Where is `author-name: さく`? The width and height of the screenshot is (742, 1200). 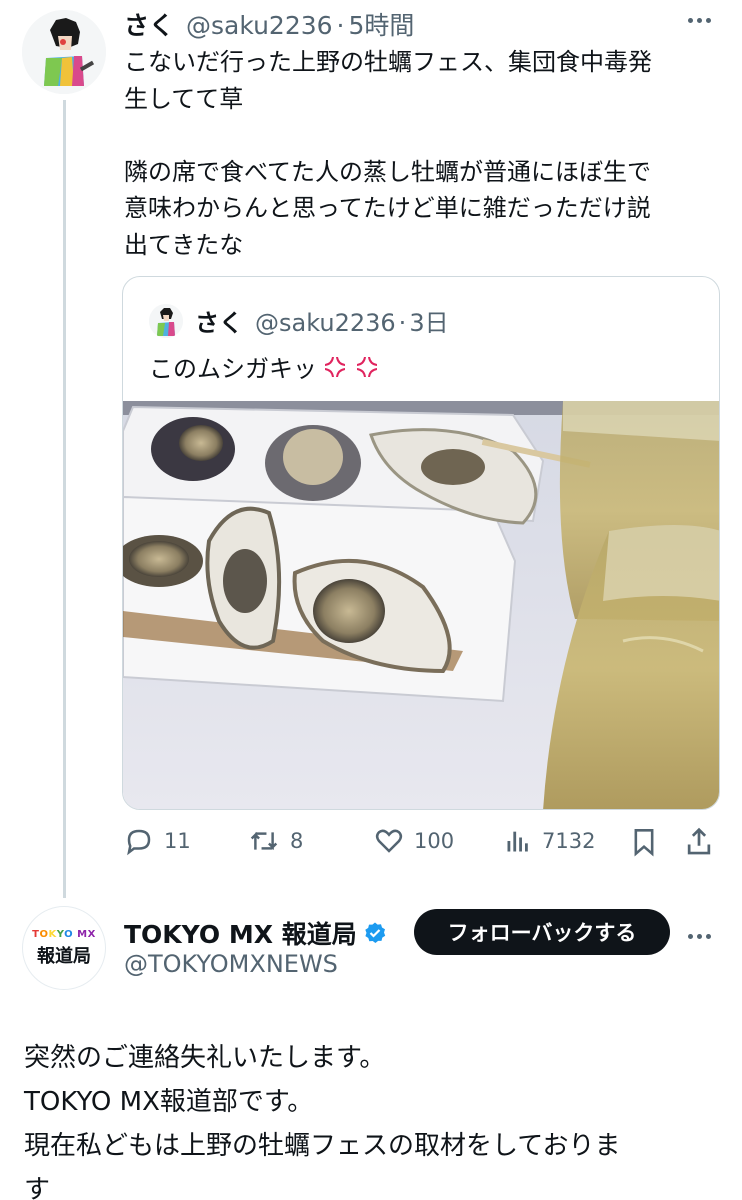
author-name: さく is located at coordinates (149, 24).